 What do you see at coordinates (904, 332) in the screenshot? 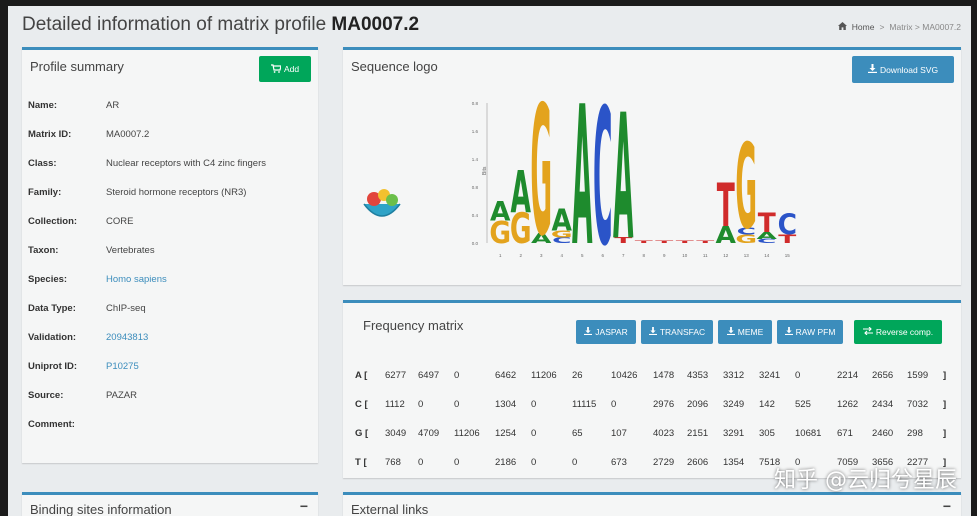
I see `reverse-complement-label: Reverse comp.` at bounding box center [904, 332].